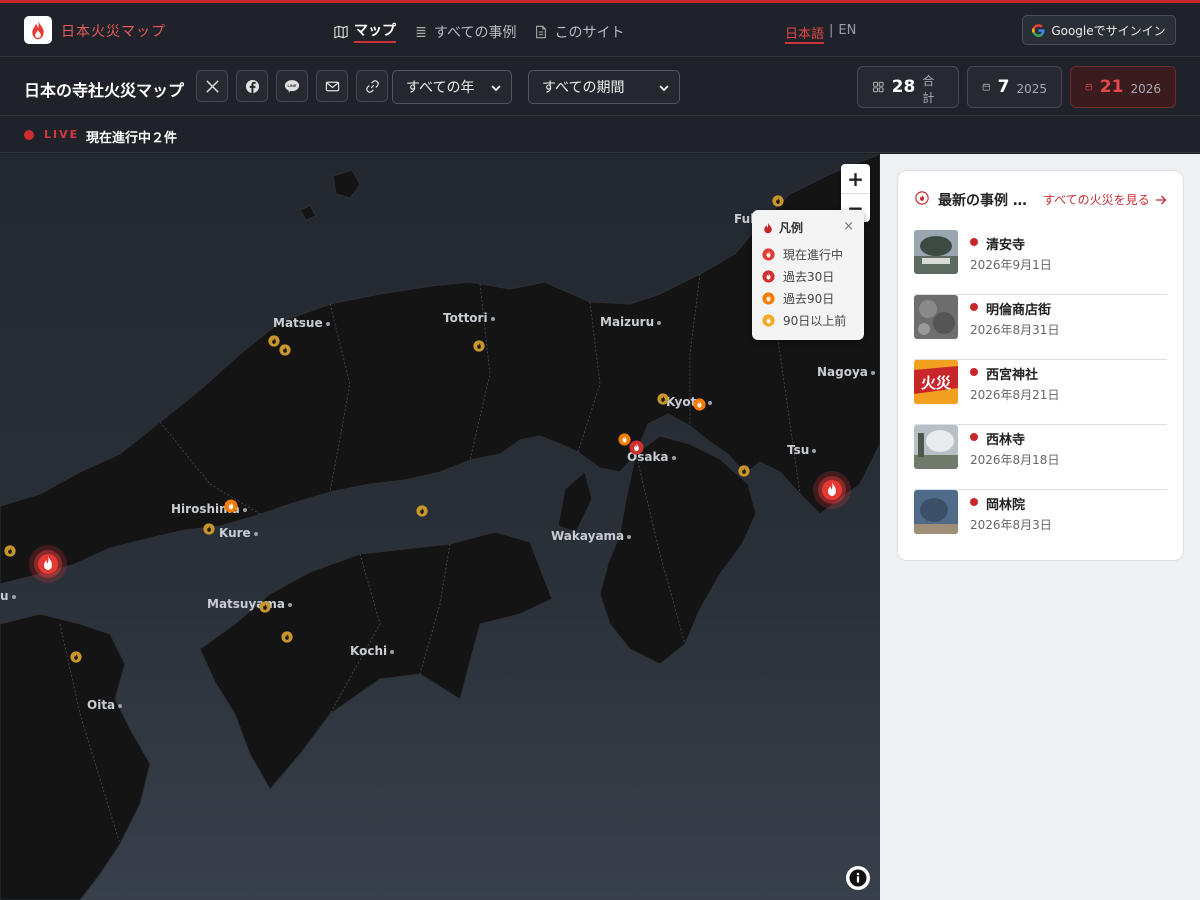  I want to click on share-email-button, so click(332, 86).